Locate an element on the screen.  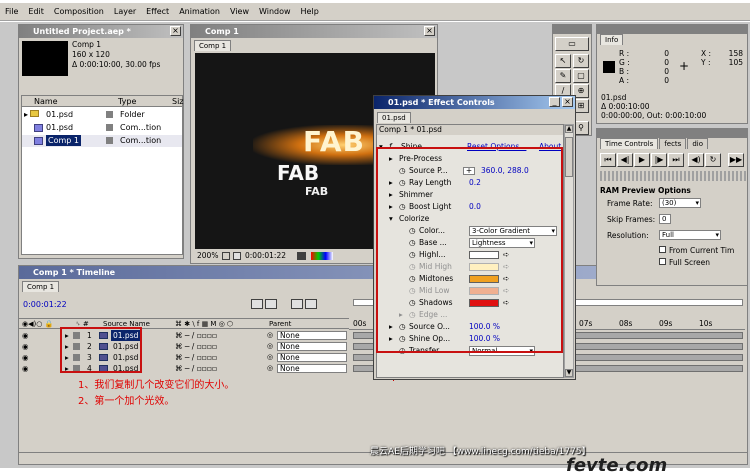
comp-duration: Δ 0:00:10:00, 30.00 fps is located at coordinates (116, 64).